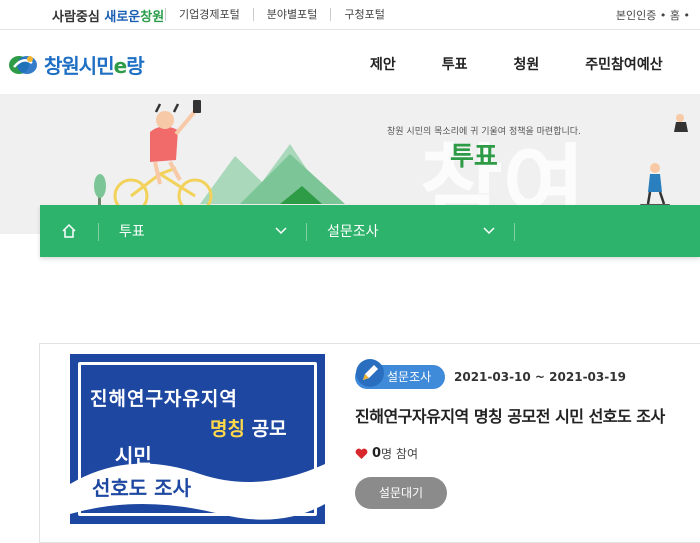 The height and width of the screenshot is (543, 700). What do you see at coordinates (540, 377) in the screenshot?
I see `survey-period: 2021-03-10 ~ 2021-03-19` at bounding box center [540, 377].